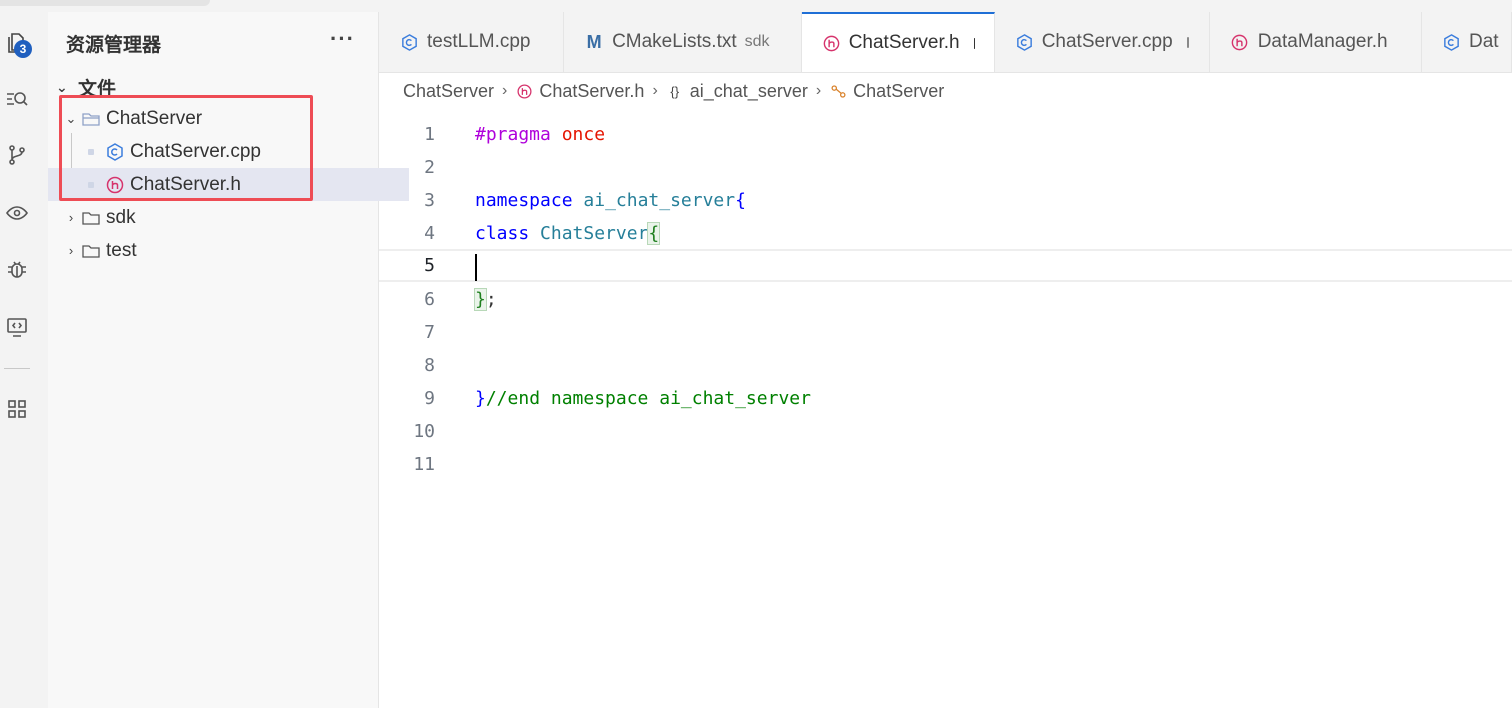  What do you see at coordinates (945, 332) in the screenshot?
I see `code-line: 7` at bounding box center [945, 332].